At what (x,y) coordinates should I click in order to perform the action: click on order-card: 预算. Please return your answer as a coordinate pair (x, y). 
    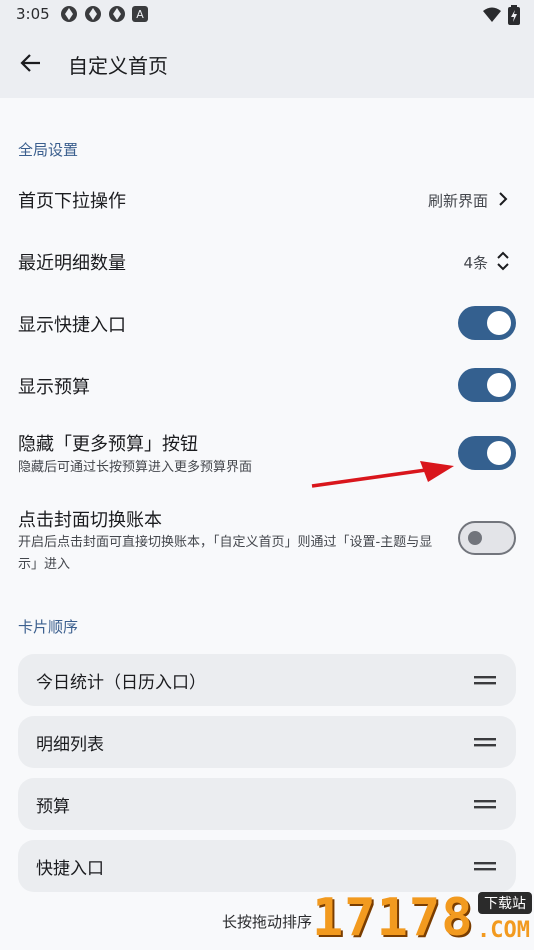
    Looking at the image, I should click on (267, 804).